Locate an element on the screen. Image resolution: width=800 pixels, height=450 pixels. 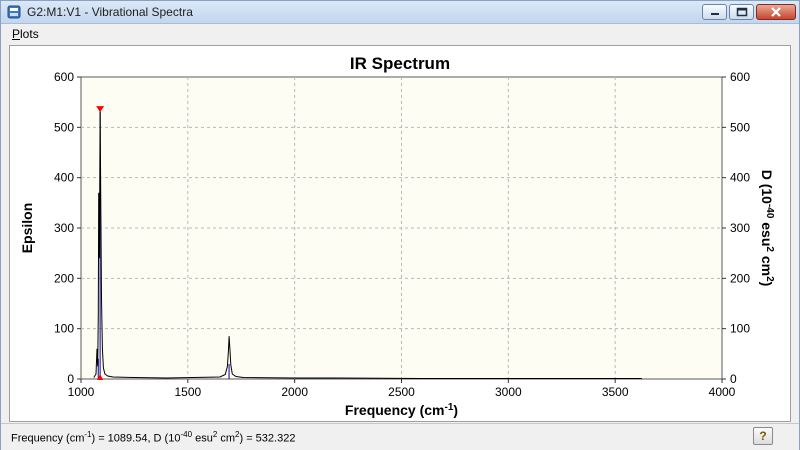
x-tick-label: 2500 is located at coordinates (401, 392).